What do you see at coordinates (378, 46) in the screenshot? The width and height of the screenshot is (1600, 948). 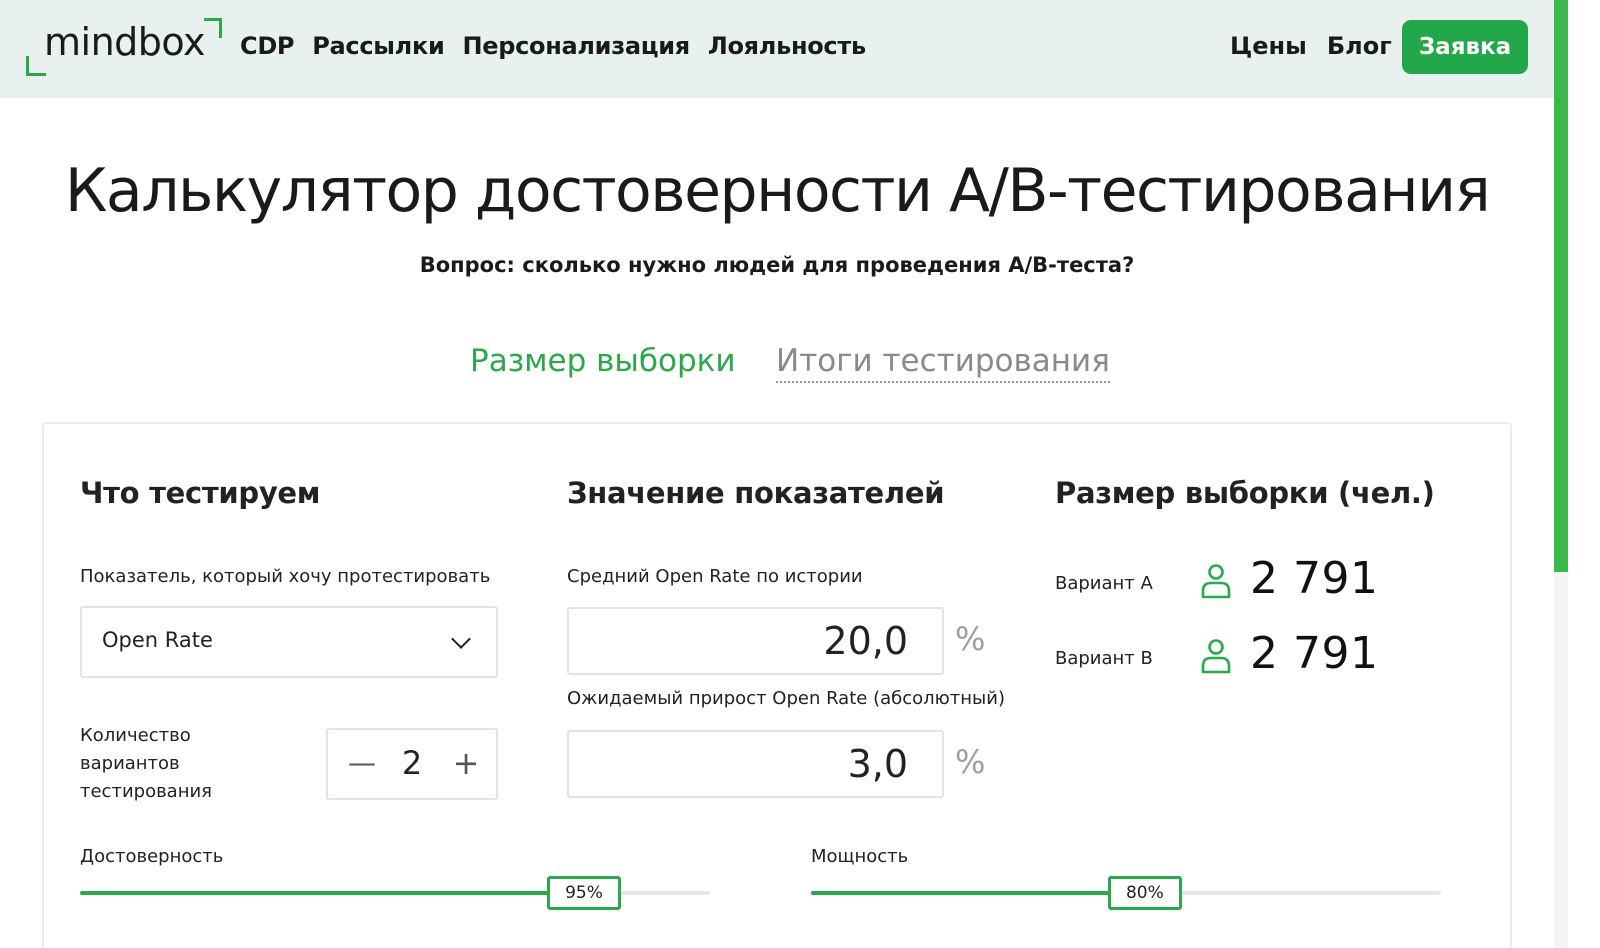 I see `nav-item-mailings: Рассылки` at bounding box center [378, 46].